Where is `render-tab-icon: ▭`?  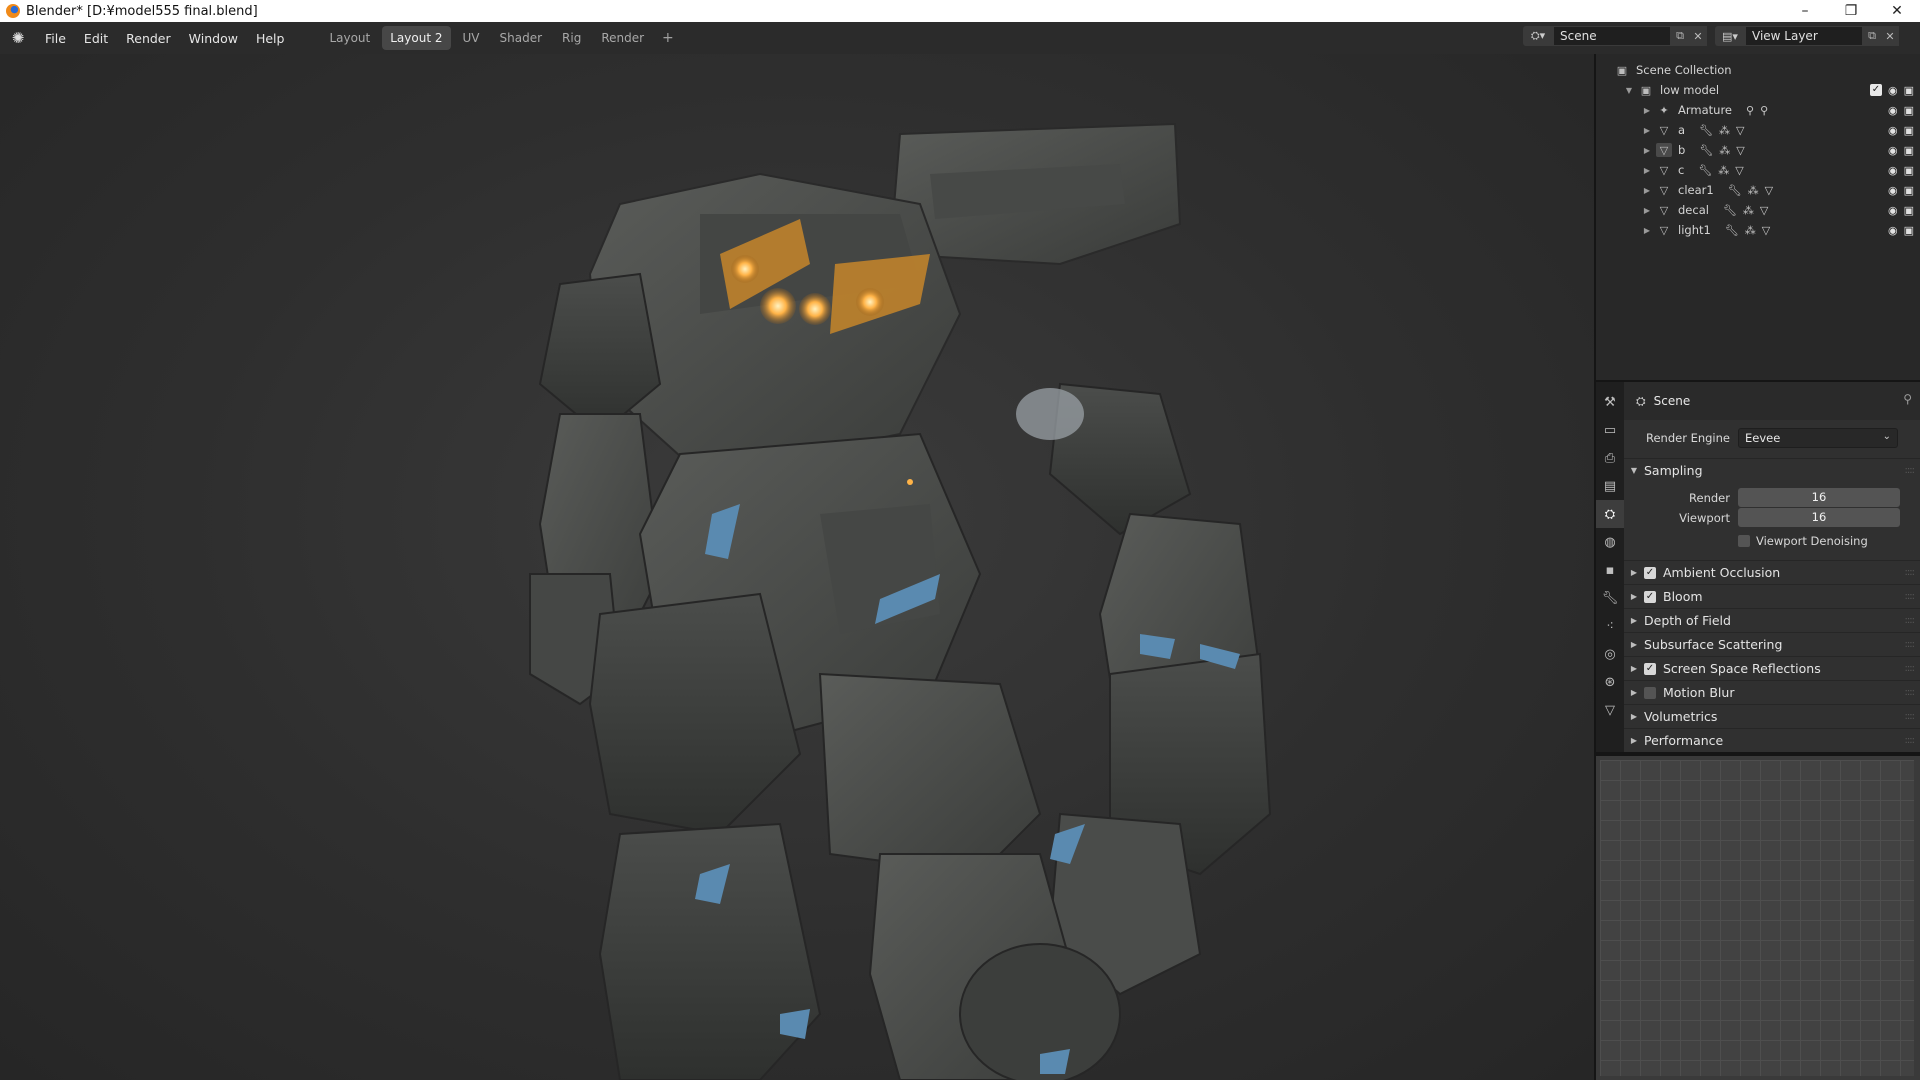
render-tab-icon: ▭ is located at coordinates (1610, 430).